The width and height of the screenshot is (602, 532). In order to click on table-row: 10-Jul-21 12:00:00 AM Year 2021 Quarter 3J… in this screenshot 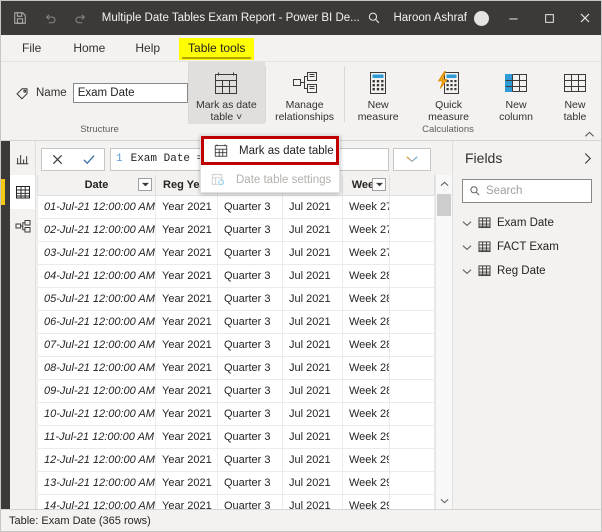, I will do `click(236, 413)`.